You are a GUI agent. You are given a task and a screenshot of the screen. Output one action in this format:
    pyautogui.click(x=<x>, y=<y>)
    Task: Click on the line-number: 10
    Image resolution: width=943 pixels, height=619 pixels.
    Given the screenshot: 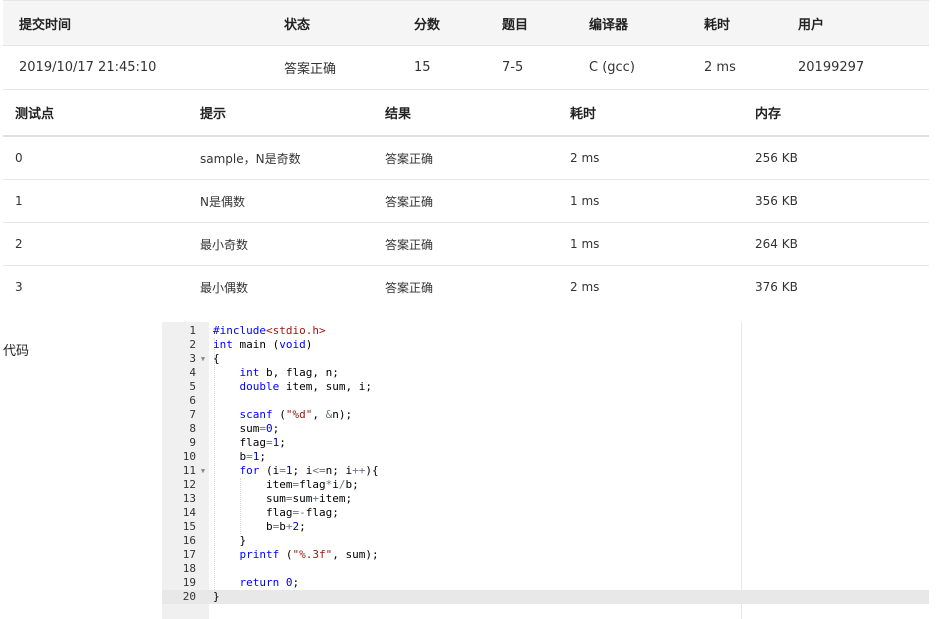 What is the action you would take?
    pyautogui.click(x=189, y=456)
    